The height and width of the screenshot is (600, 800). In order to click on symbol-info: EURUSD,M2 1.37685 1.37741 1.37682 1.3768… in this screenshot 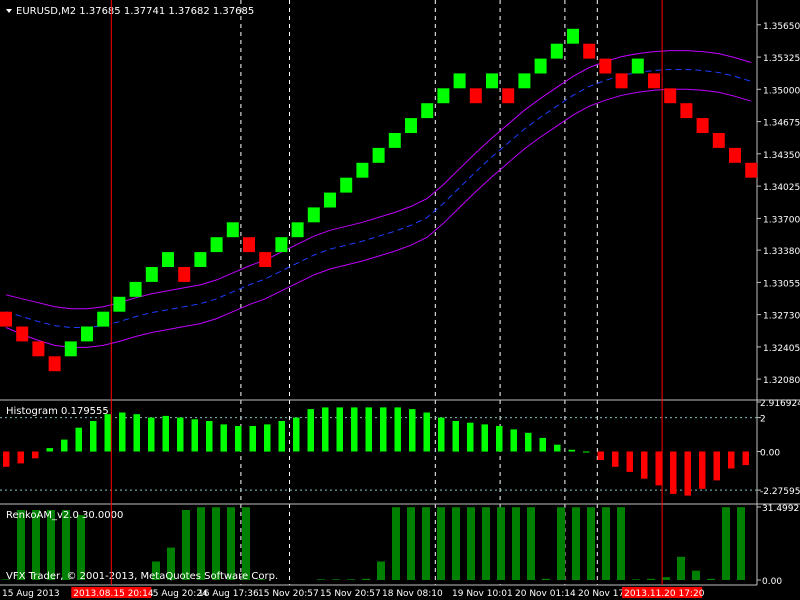, I will do `click(135, 11)`.